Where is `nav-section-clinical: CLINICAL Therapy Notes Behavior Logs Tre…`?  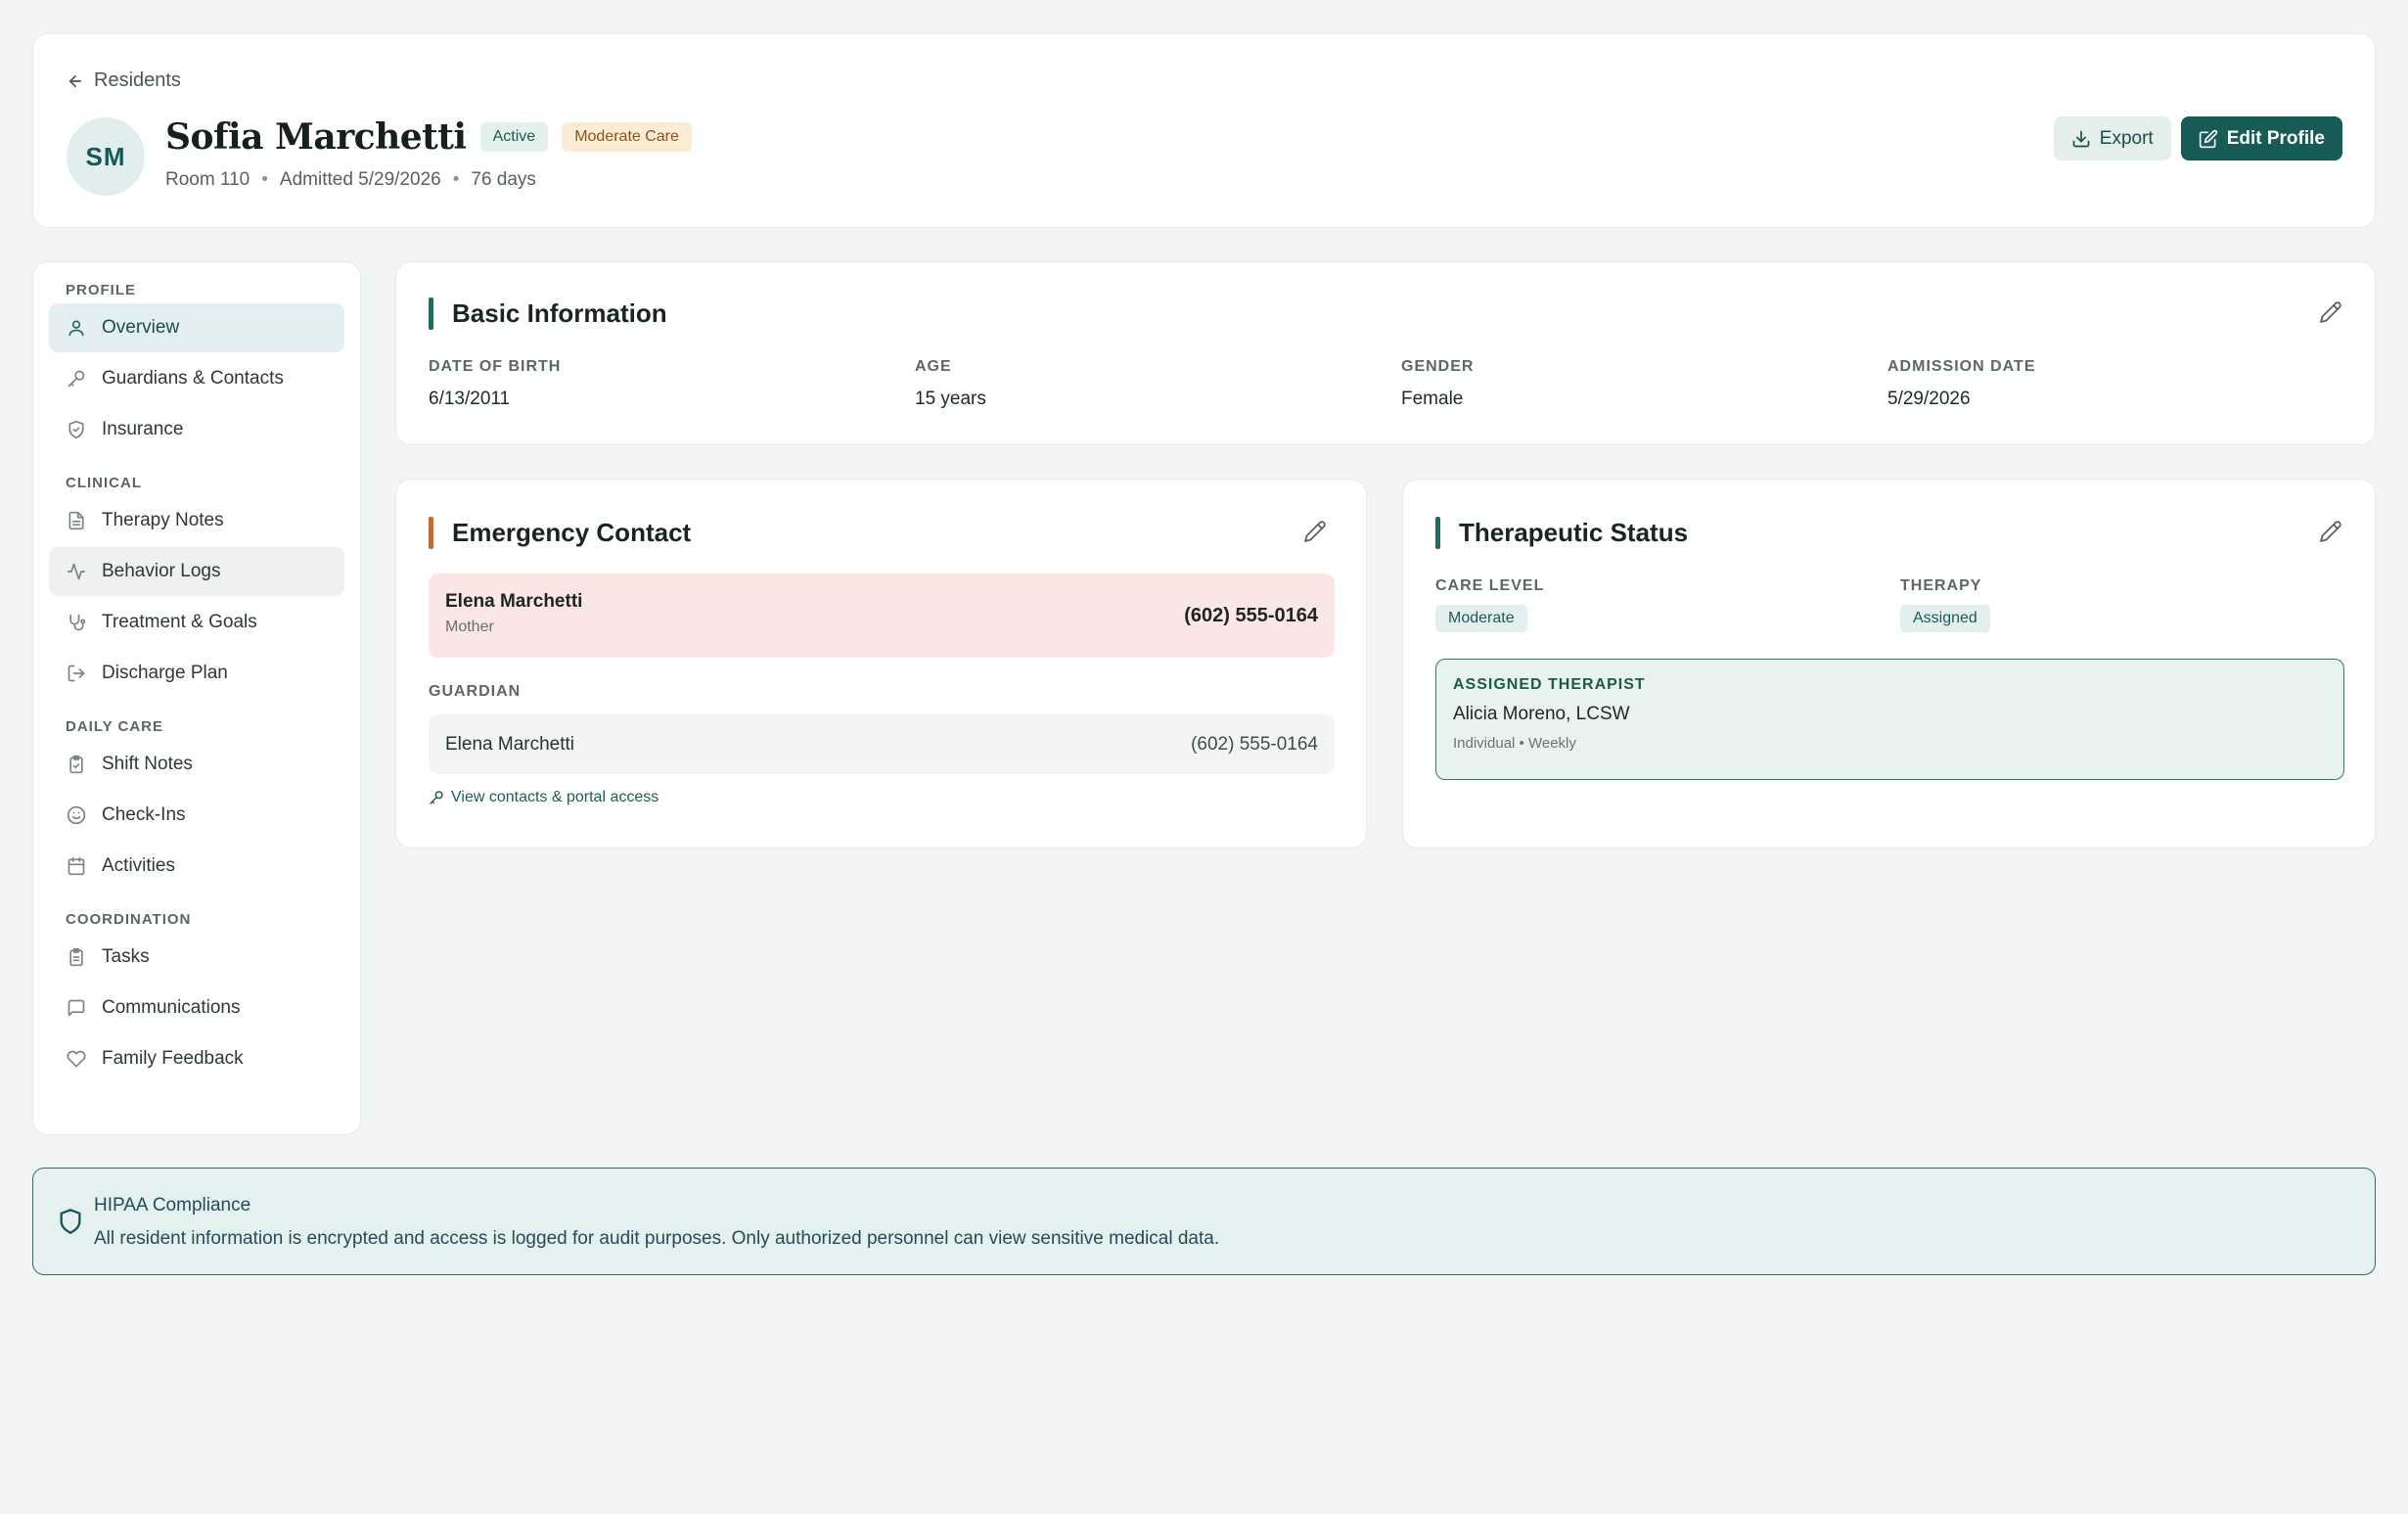 nav-section-clinical: CLINICAL Therapy Notes Behavior Logs Tre… is located at coordinates (197, 585).